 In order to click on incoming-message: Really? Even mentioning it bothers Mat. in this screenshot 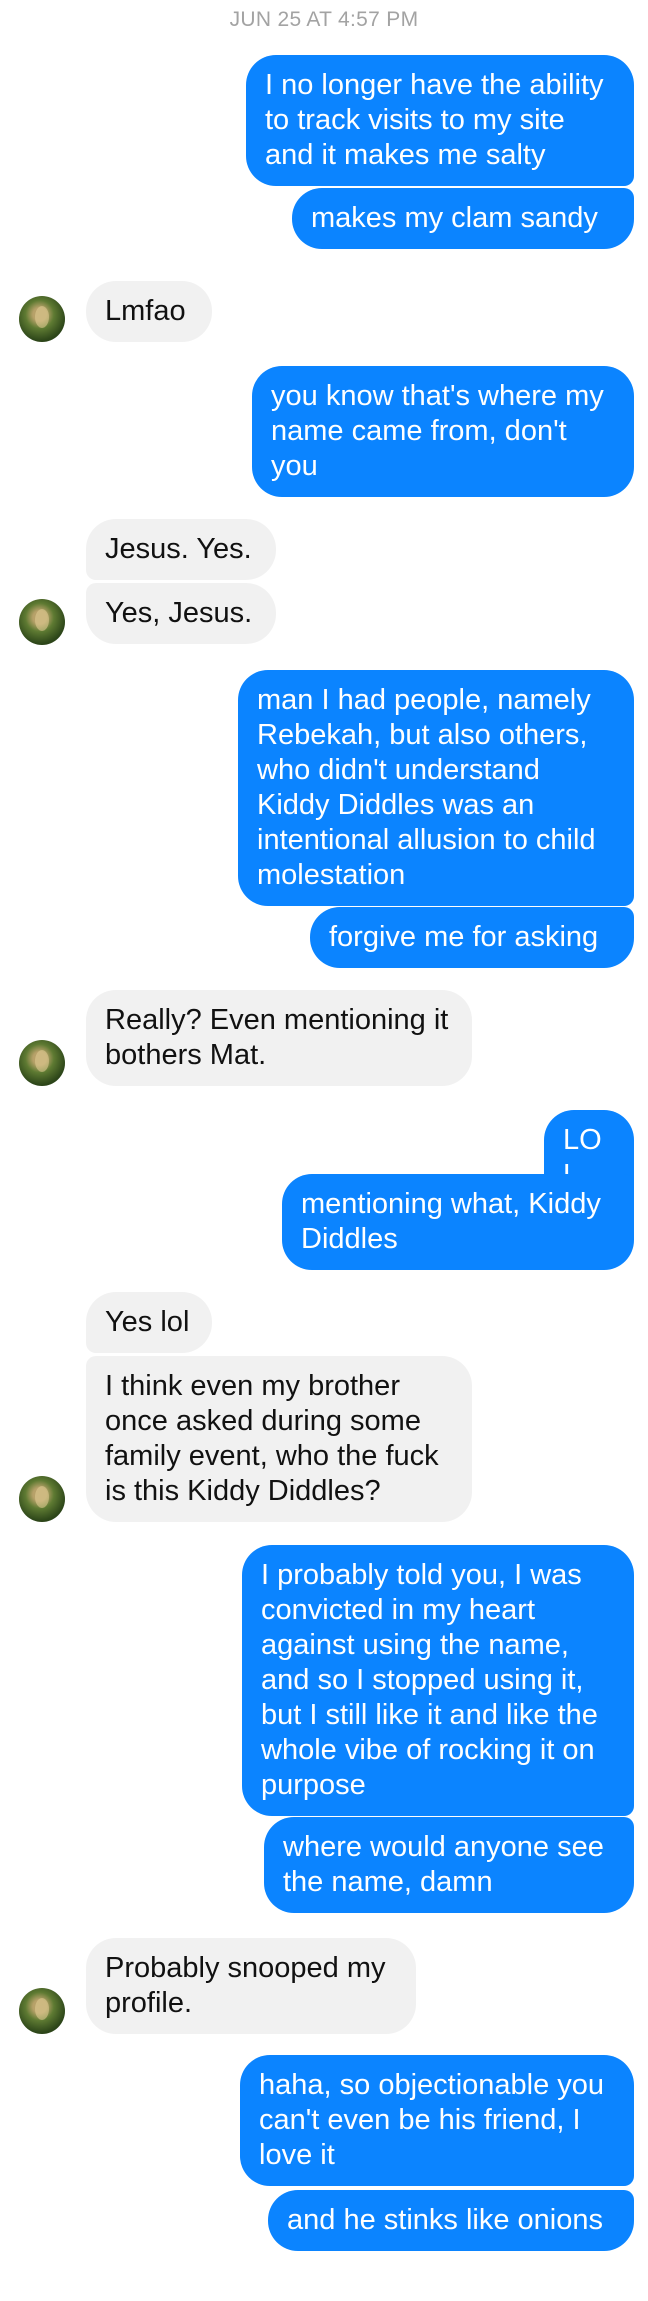, I will do `click(279, 1038)`.